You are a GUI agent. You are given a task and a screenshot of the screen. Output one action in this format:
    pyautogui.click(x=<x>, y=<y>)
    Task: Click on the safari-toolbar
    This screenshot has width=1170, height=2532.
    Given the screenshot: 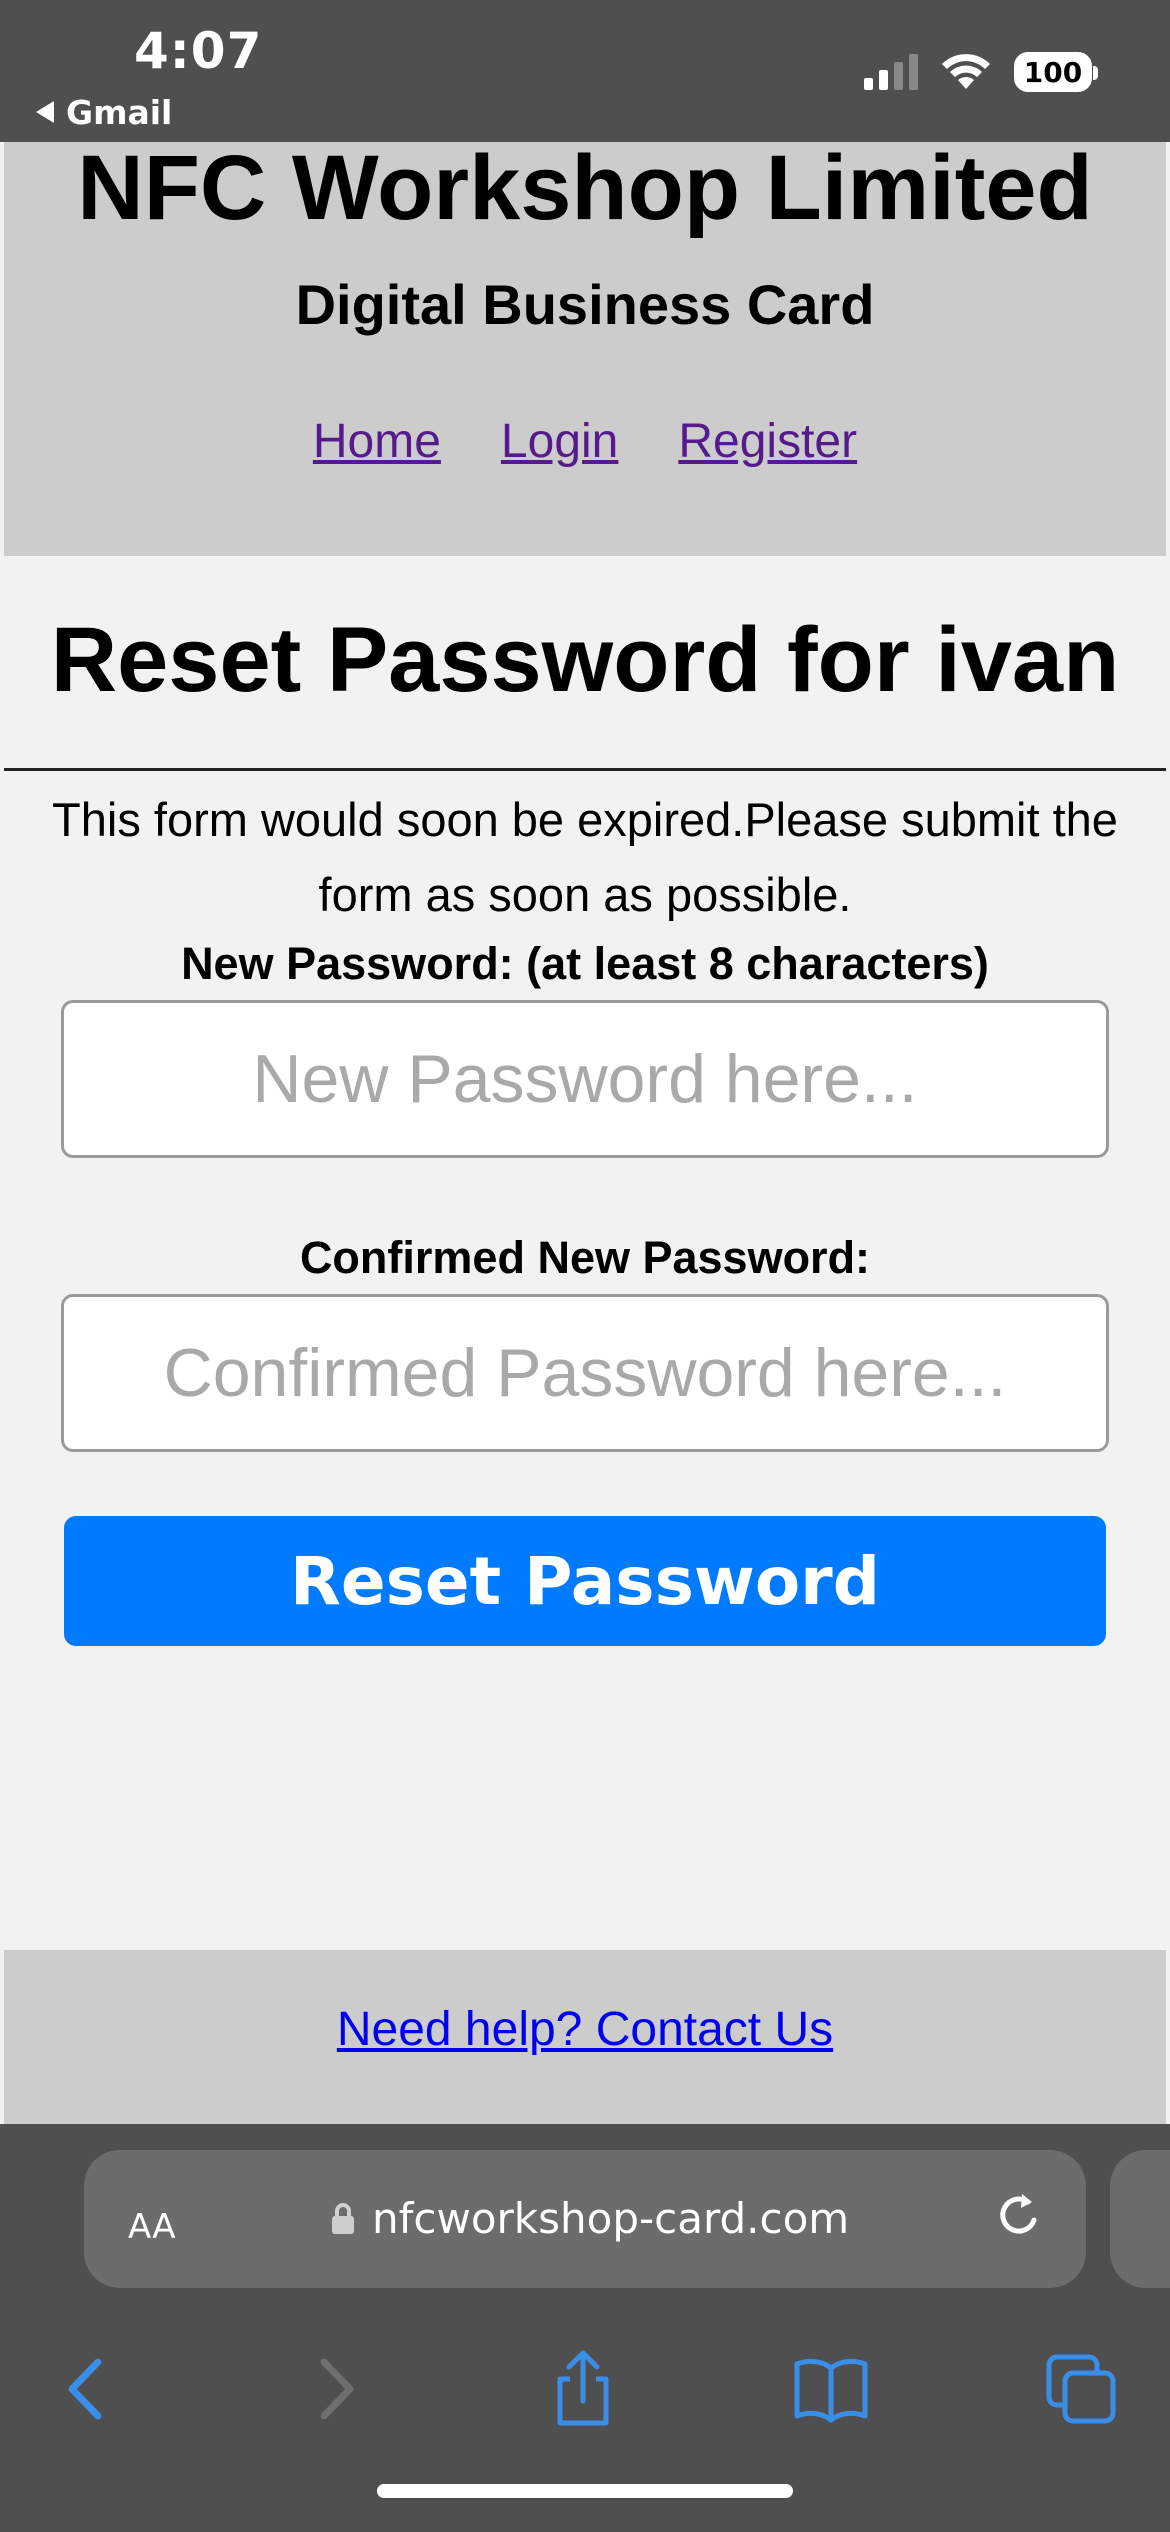 What is the action you would take?
    pyautogui.click(x=585, y=2389)
    